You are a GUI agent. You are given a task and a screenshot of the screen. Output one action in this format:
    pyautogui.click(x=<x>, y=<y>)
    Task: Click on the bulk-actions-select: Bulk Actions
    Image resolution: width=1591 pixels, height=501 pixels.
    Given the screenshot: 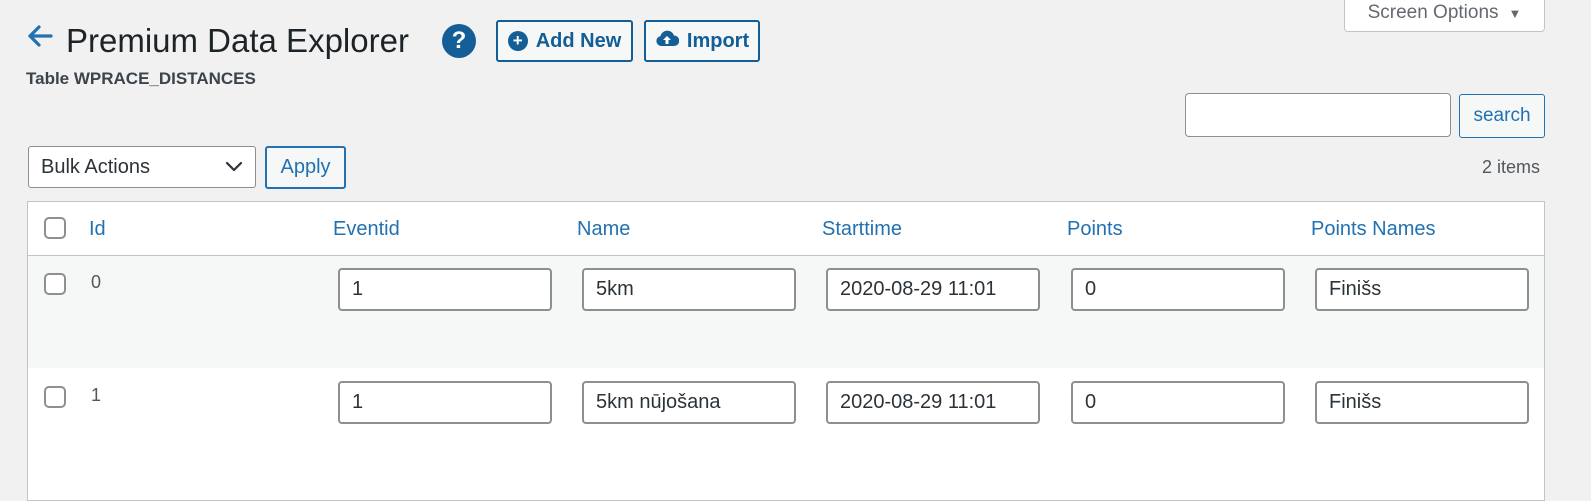 What is the action you would take?
    pyautogui.click(x=142, y=167)
    